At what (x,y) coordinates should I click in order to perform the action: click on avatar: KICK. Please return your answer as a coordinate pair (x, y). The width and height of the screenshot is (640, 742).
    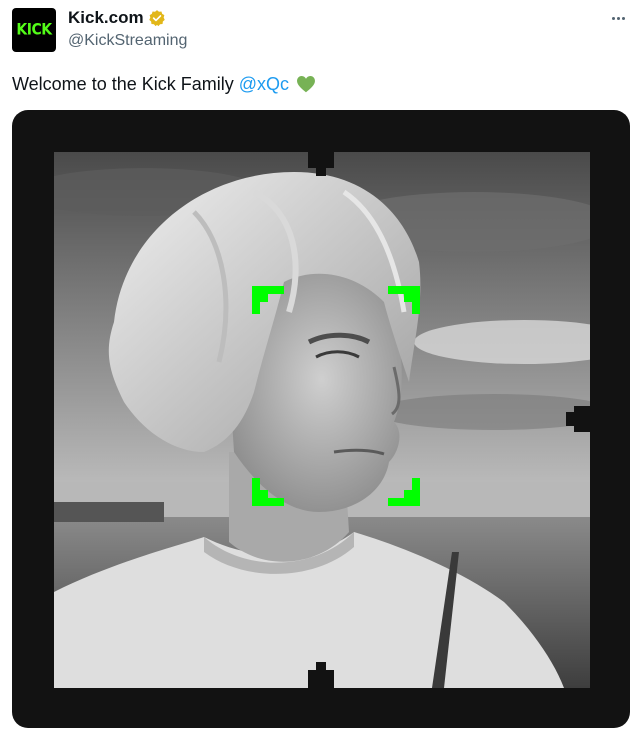
    Looking at the image, I should click on (34, 30).